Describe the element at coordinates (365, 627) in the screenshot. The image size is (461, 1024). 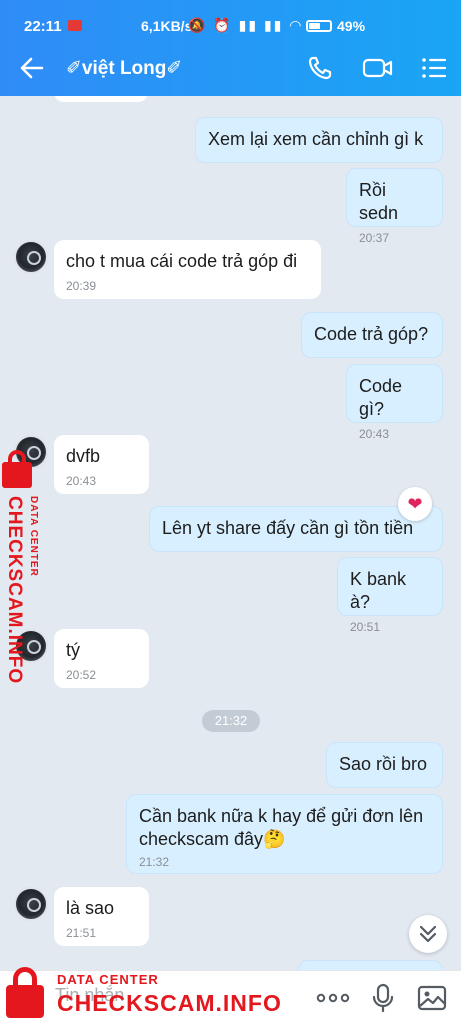
I see `message-time: 20:51` at that location.